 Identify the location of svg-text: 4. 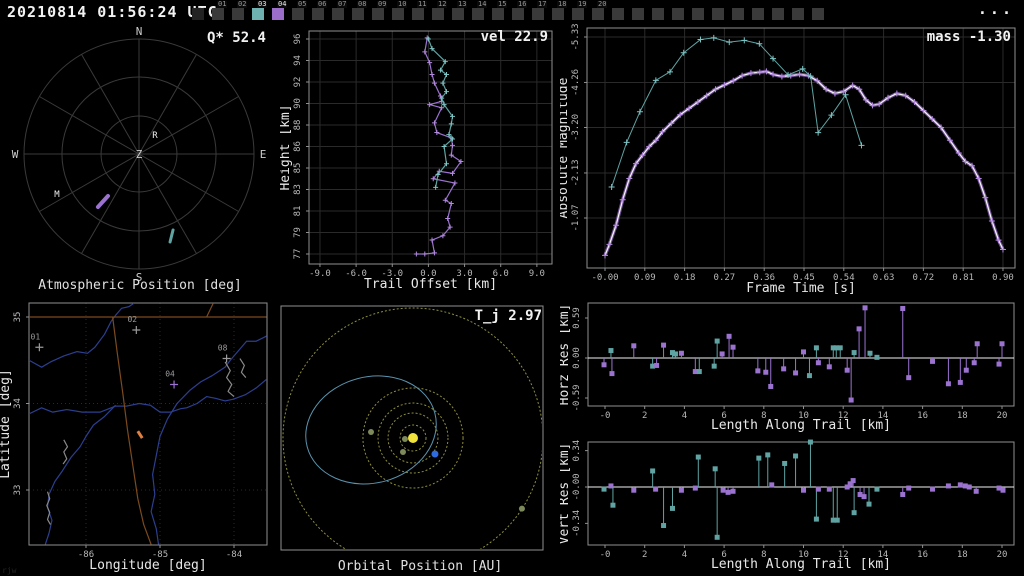
(684, 555).